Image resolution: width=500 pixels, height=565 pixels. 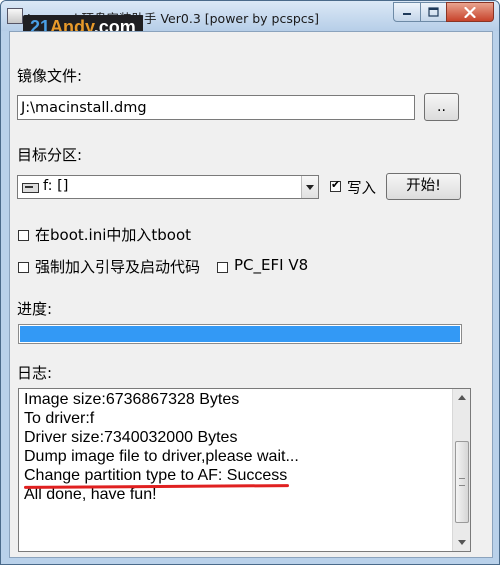 I want to click on maximize-icon, so click(x=433, y=12).